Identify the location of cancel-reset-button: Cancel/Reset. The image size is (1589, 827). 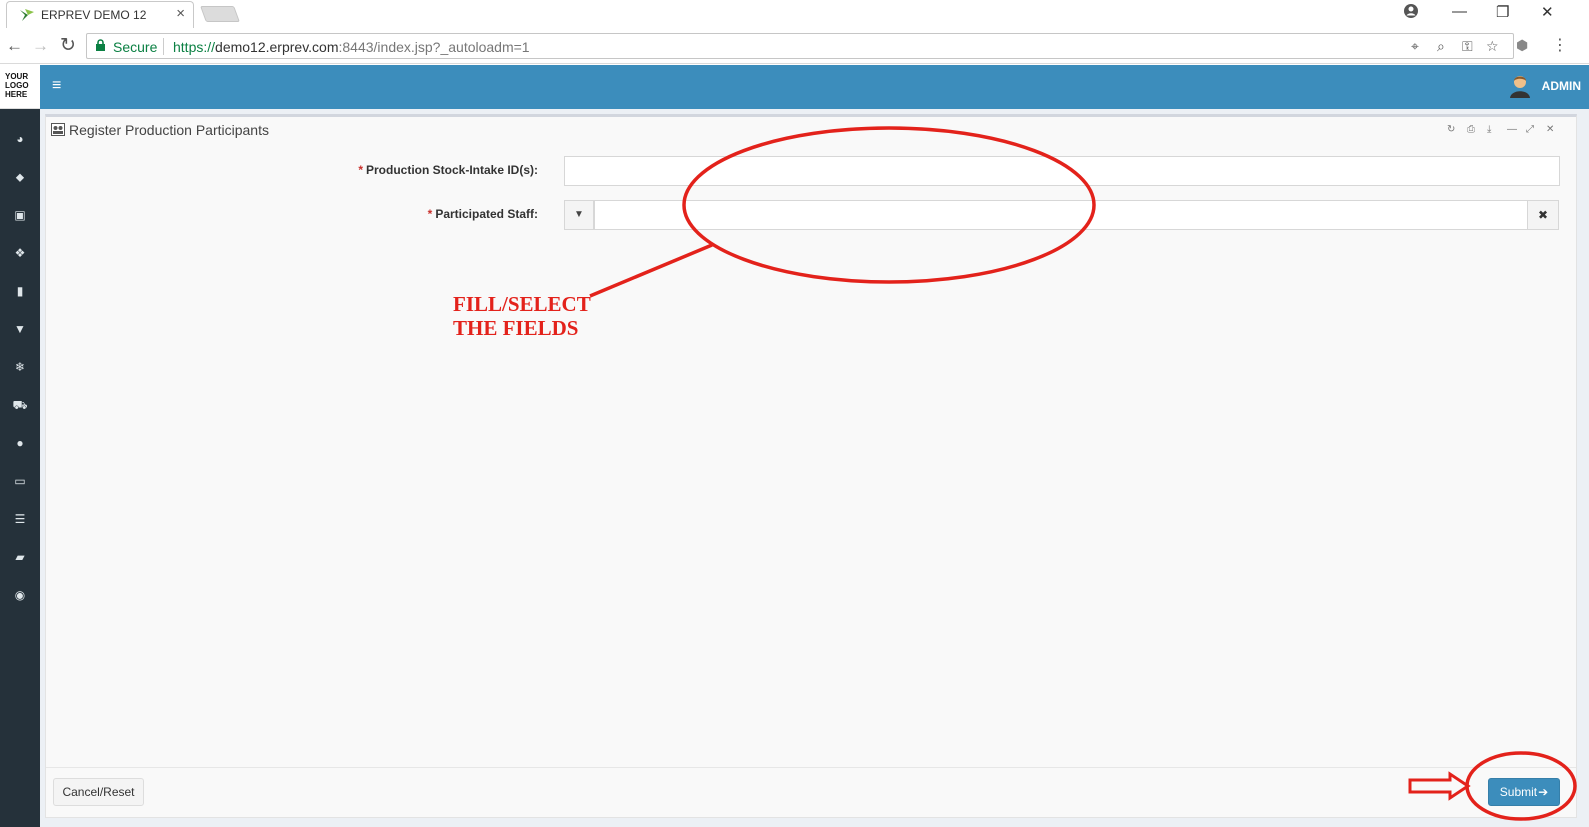
(98, 792).